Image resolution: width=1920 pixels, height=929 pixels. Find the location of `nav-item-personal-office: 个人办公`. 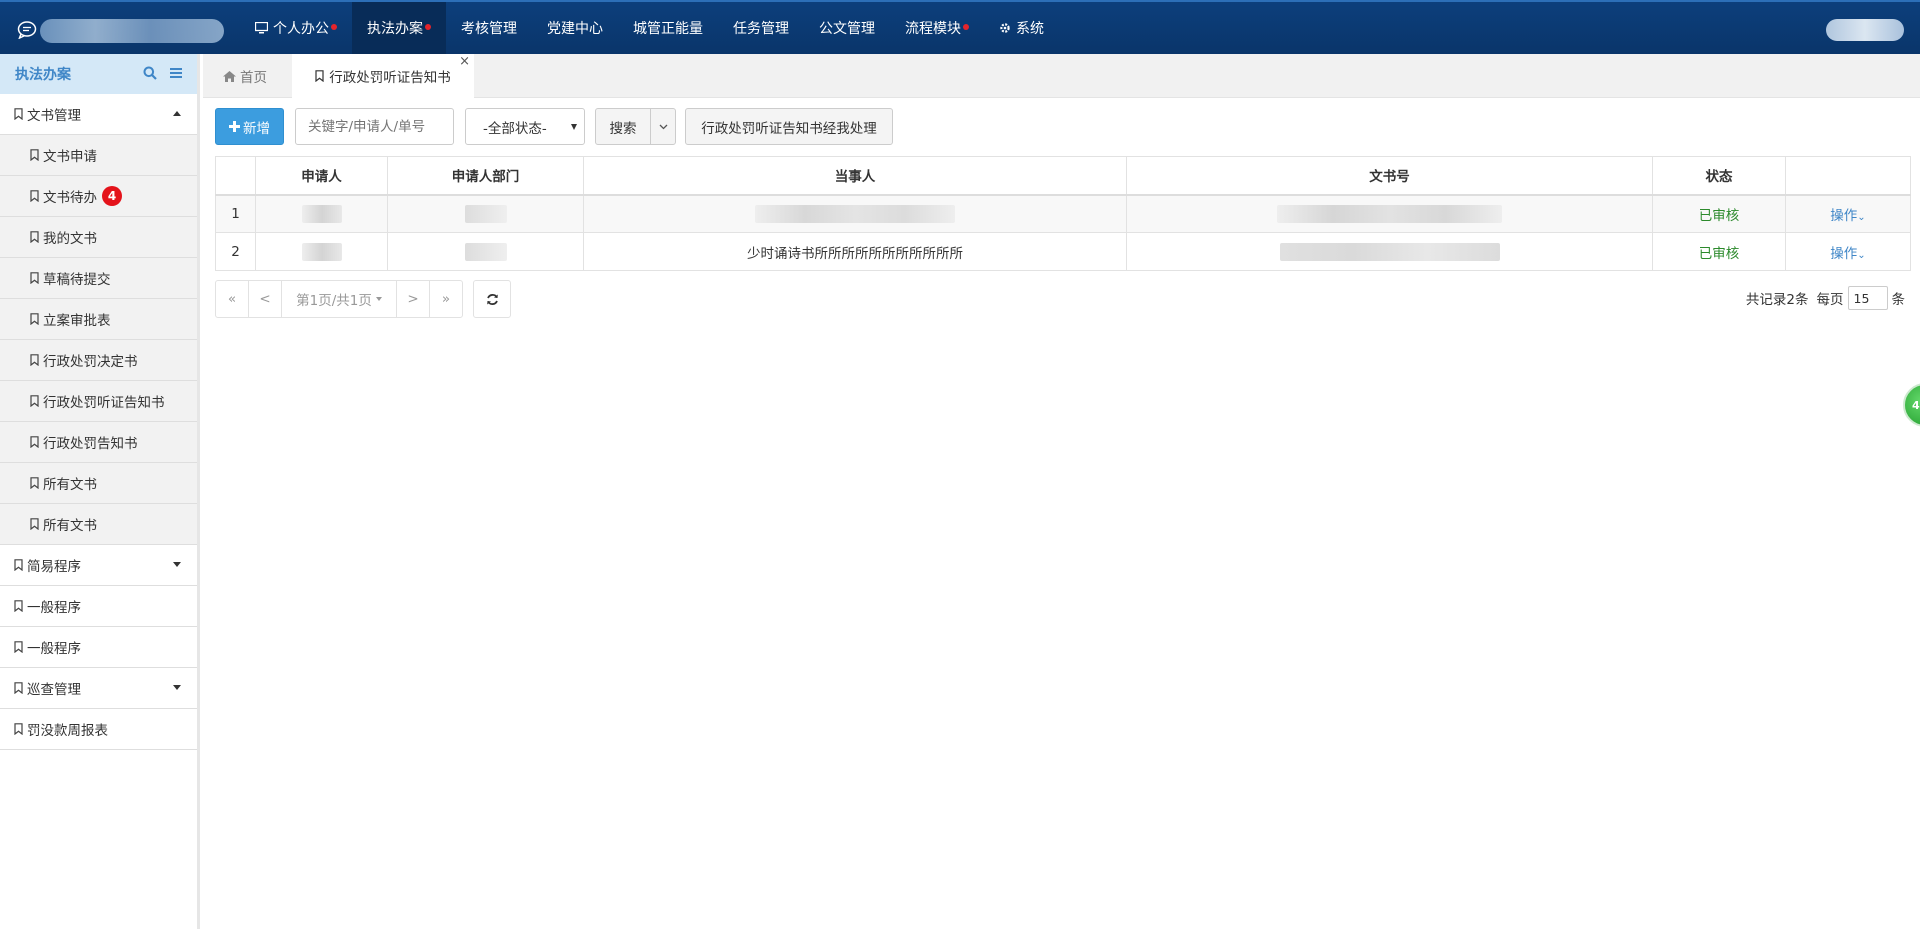

nav-item-personal-office: 个人办公 is located at coordinates (296, 28).